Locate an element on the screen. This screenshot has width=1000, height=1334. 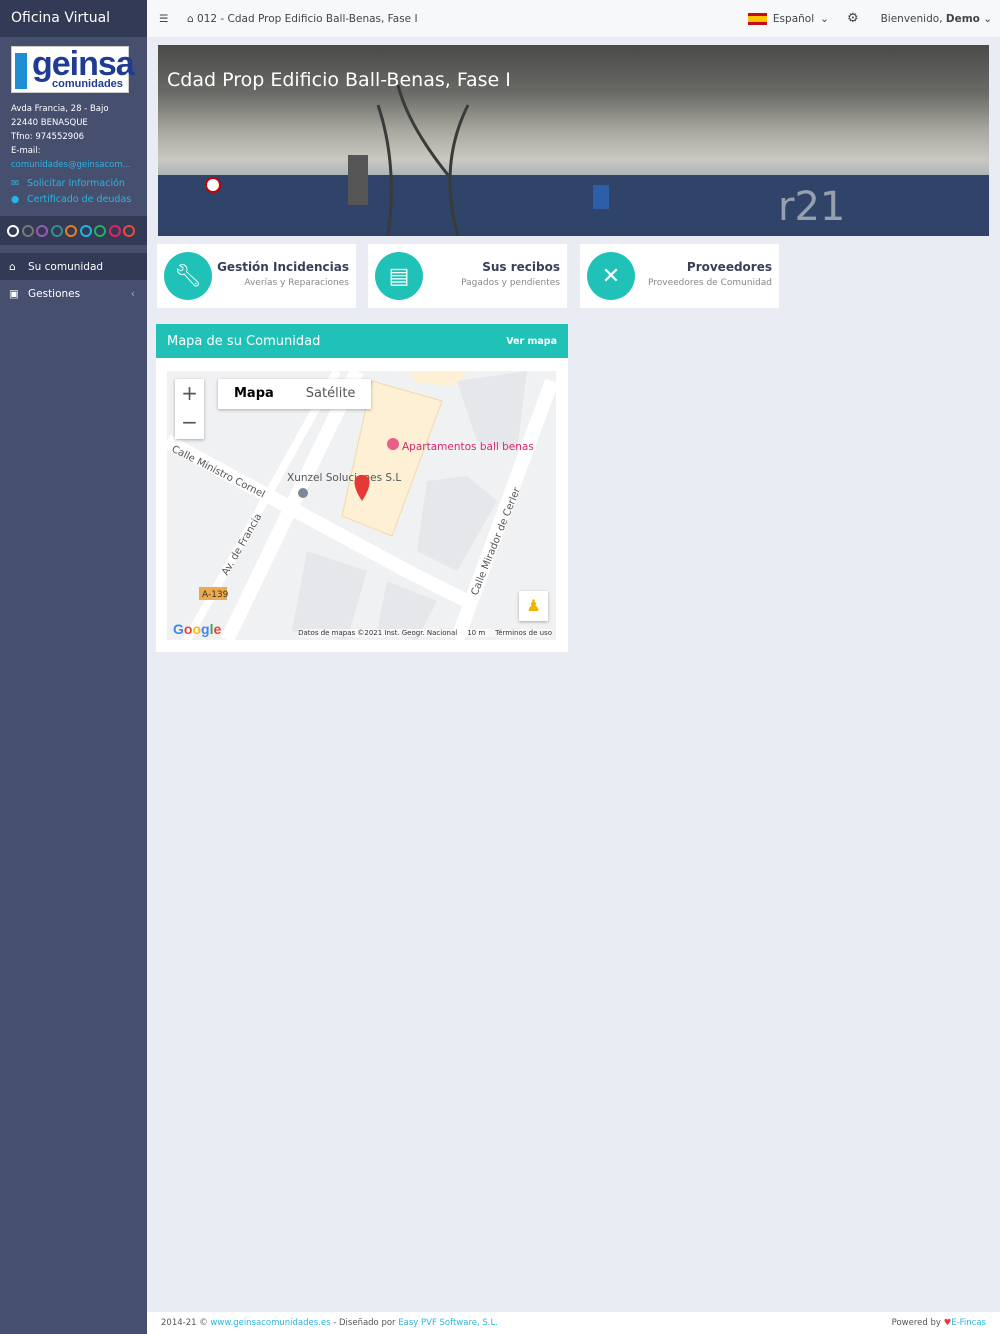
user-menu: Bienvenido, Demo ⌄ is located at coordinates (936, 19).